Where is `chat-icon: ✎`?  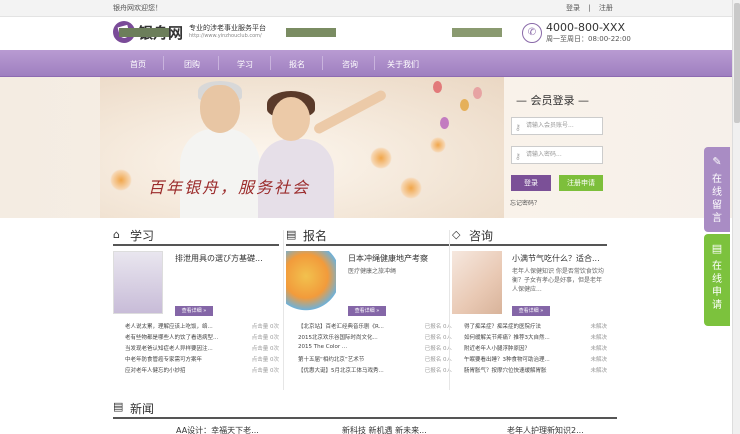 chat-icon: ✎ is located at coordinates (717, 161).